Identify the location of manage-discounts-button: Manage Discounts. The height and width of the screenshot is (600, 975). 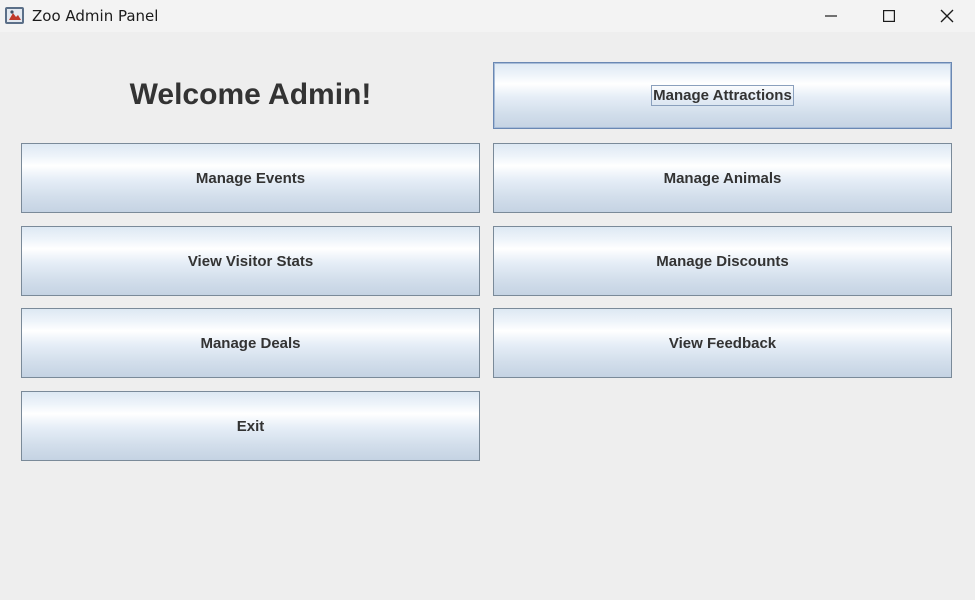
(722, 261).